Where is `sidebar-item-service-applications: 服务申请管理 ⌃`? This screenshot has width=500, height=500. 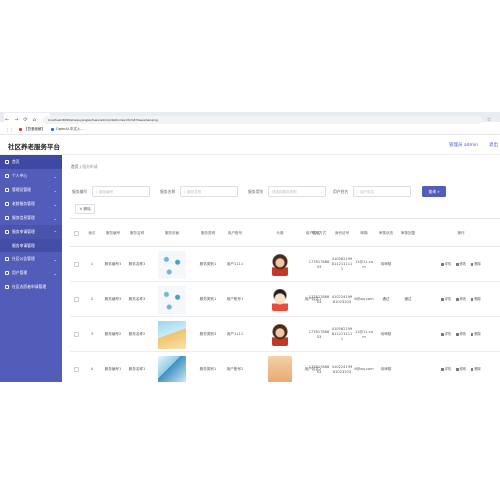 sidebar-item-service-applications: 服务申请管理 ⌃ is located at coordinates (31, 232).